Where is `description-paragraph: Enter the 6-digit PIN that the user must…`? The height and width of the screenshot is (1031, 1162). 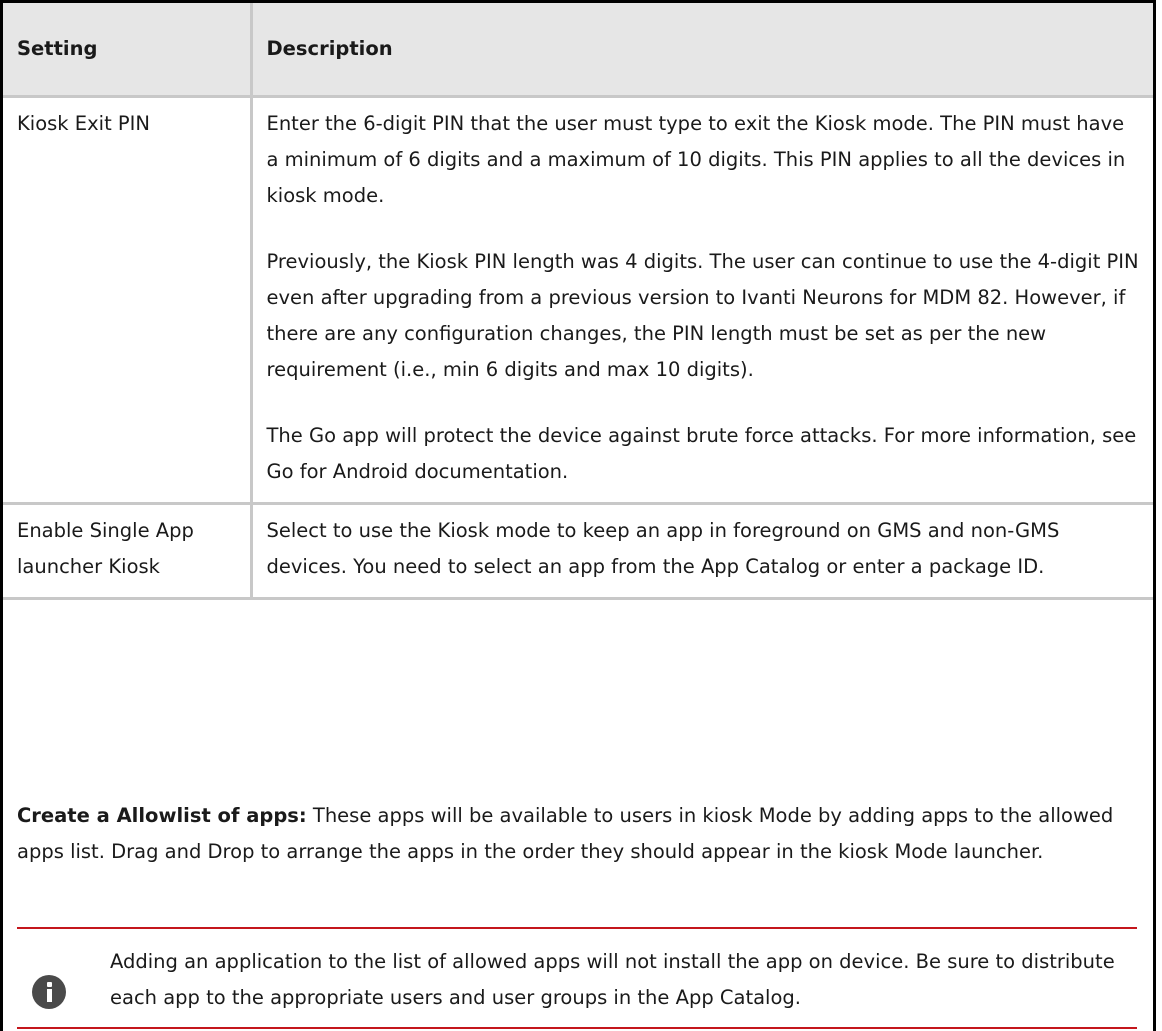 description-paragraph: Enter the 6-digit PIN that the user must… is located at coordinates (696, 159).